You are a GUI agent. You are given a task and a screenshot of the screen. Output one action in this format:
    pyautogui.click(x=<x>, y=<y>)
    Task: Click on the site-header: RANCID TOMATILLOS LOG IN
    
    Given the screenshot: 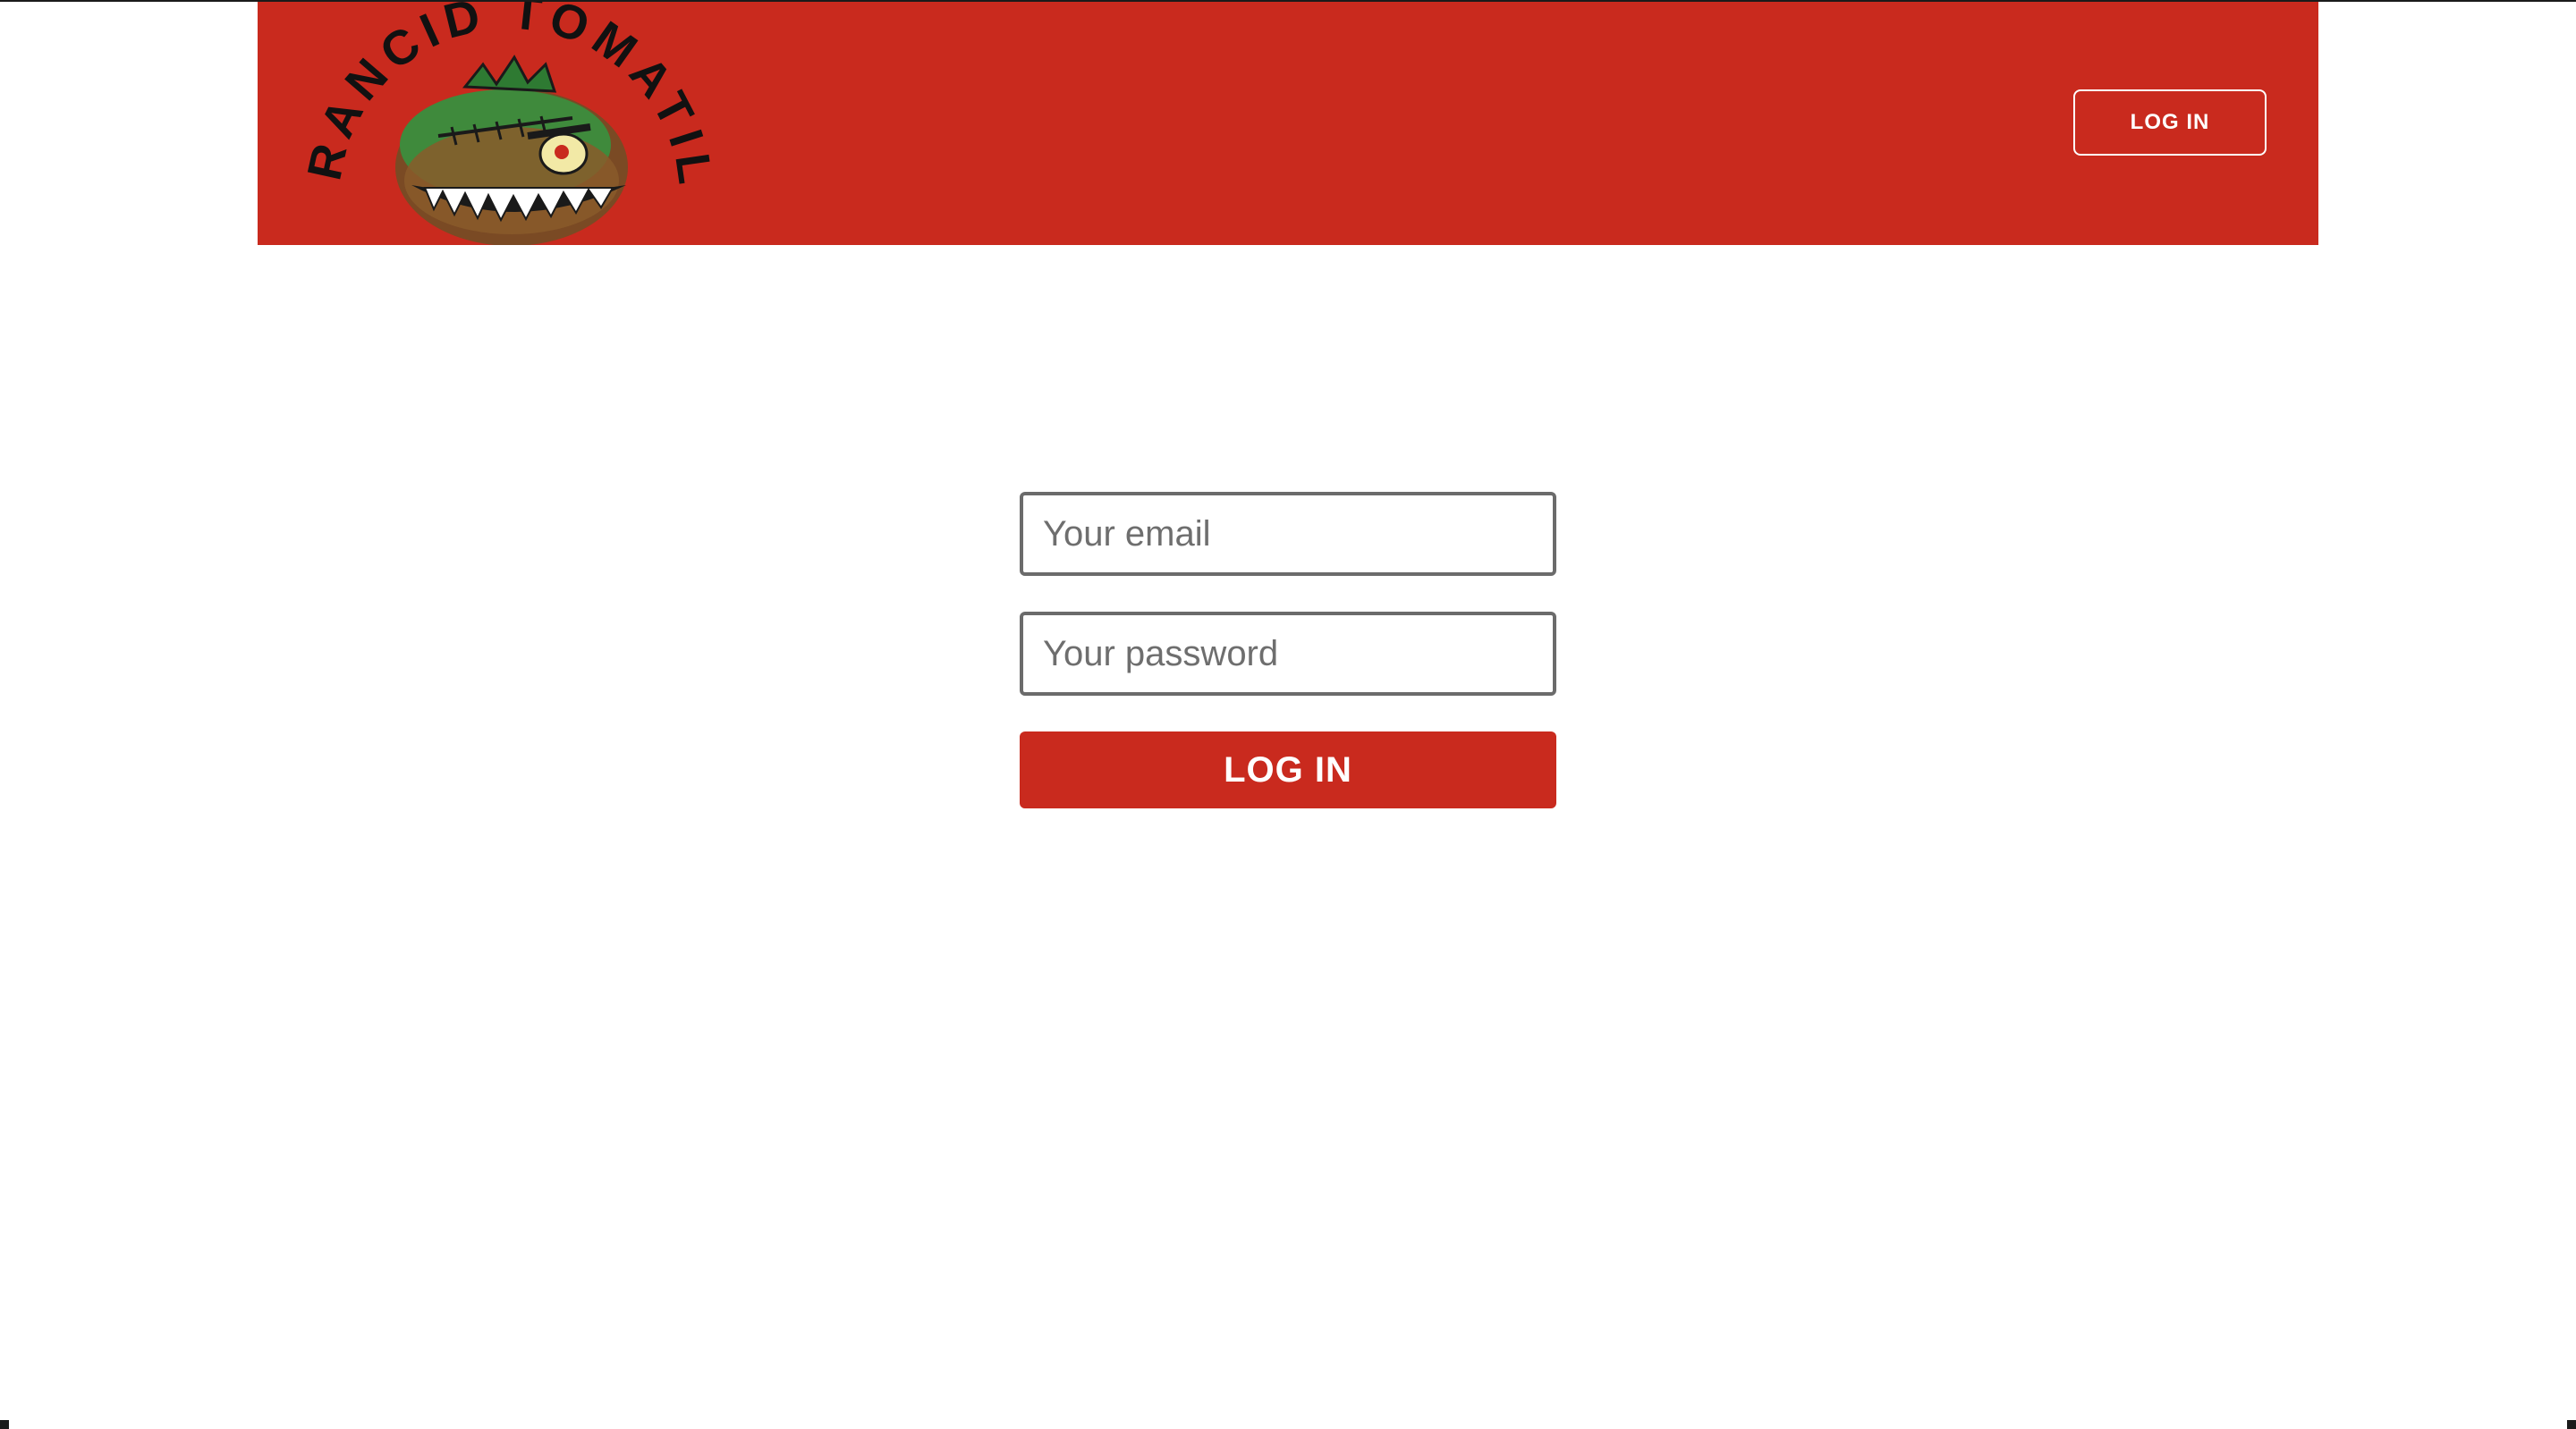 What is the action you would take?
    pyautogui.click(x=1288, y=123)
    